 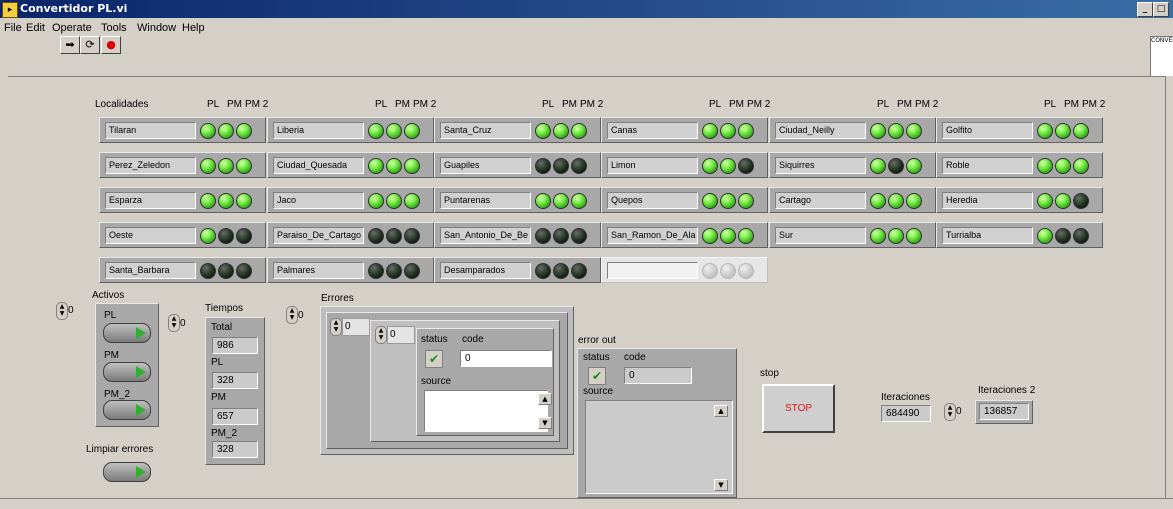 I want to click on header-pm2-5: PM 2, so click(x=1094, y=104).